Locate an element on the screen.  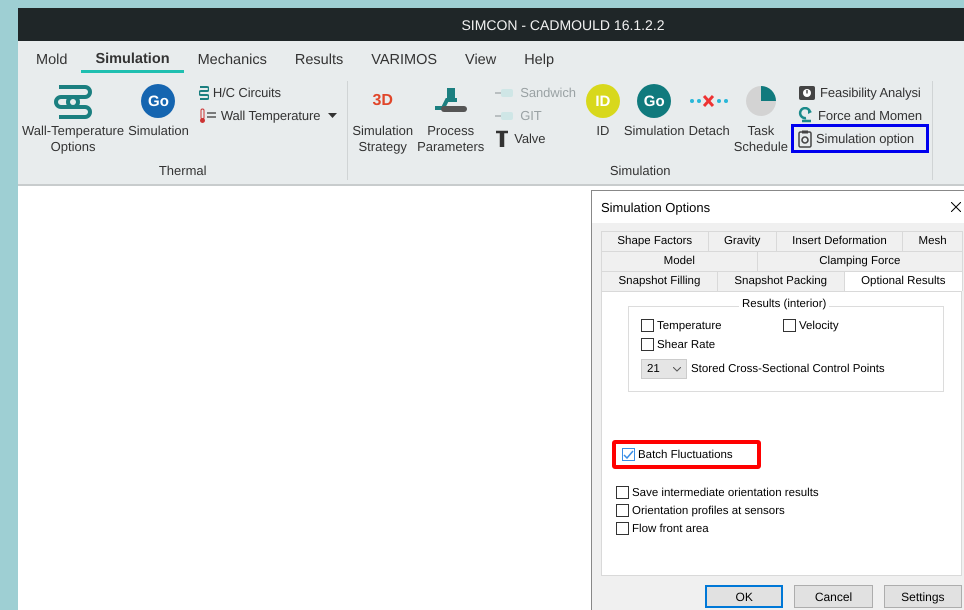
menu-tab: Mechanics is located at coordinates (232, 59).